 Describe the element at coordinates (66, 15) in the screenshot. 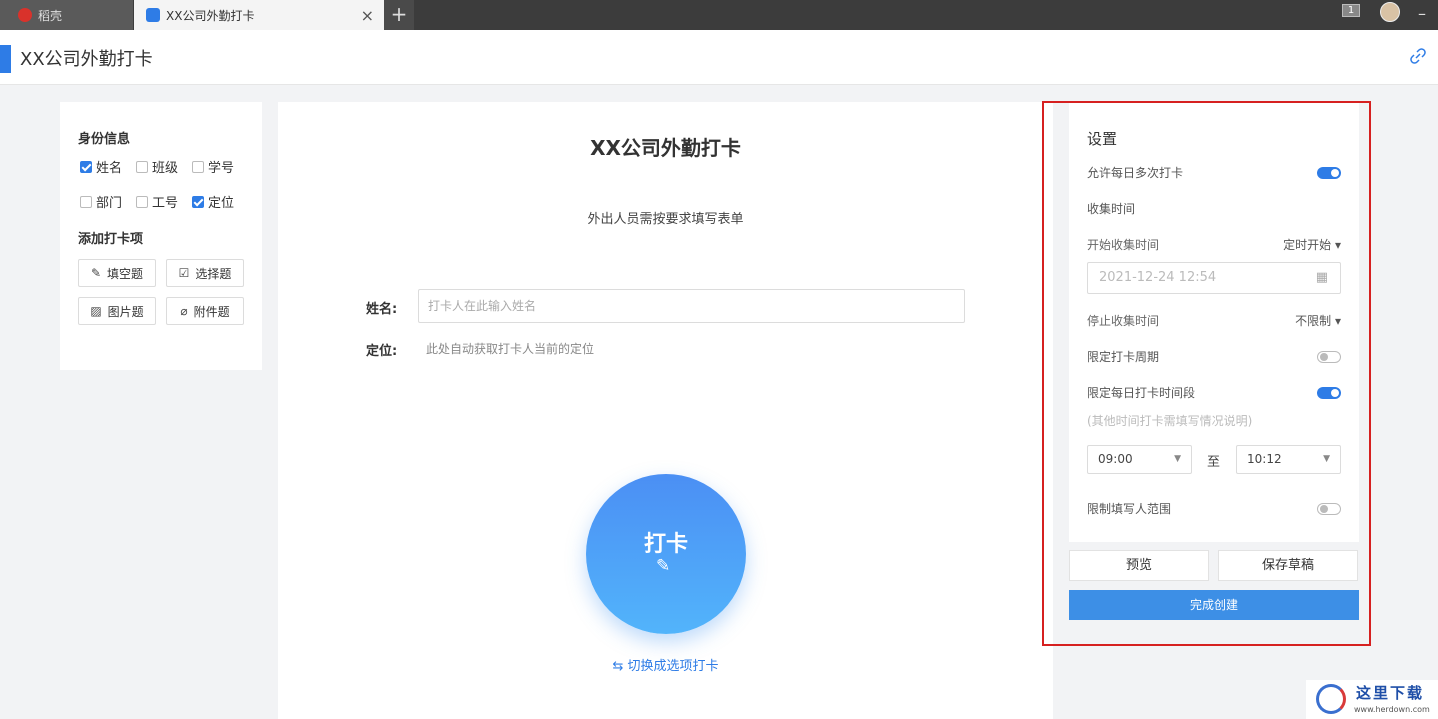

I see `browser-tab-daoke: 稻壳` at that location.